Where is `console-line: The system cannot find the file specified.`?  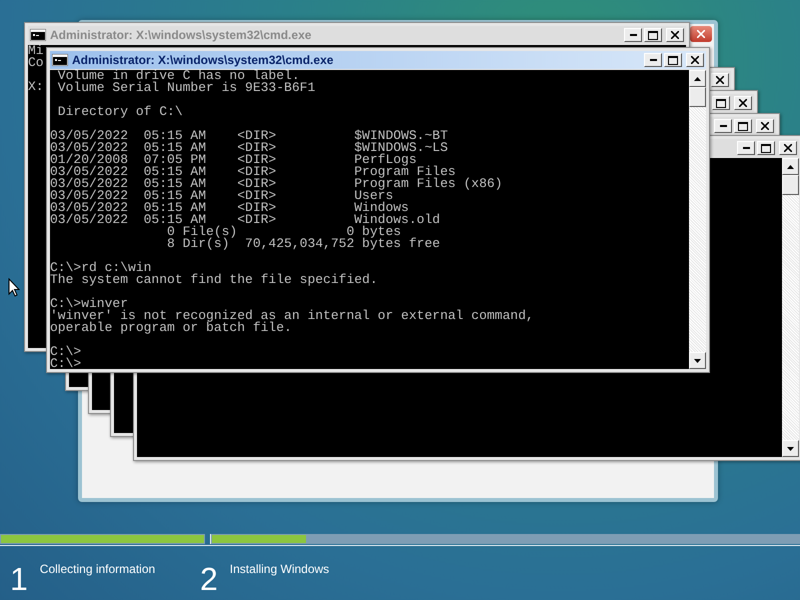 console-line: The system cannot find the file specified. is located at coordinates (214, 280).